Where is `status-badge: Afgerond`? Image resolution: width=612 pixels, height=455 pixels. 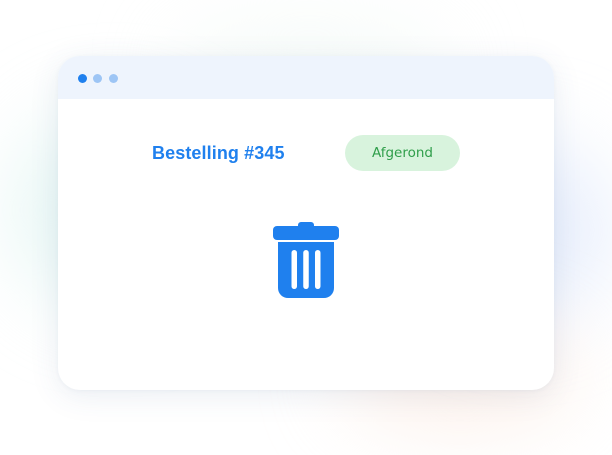
status-badge: Afgerond is located at coordinates (402, 153).